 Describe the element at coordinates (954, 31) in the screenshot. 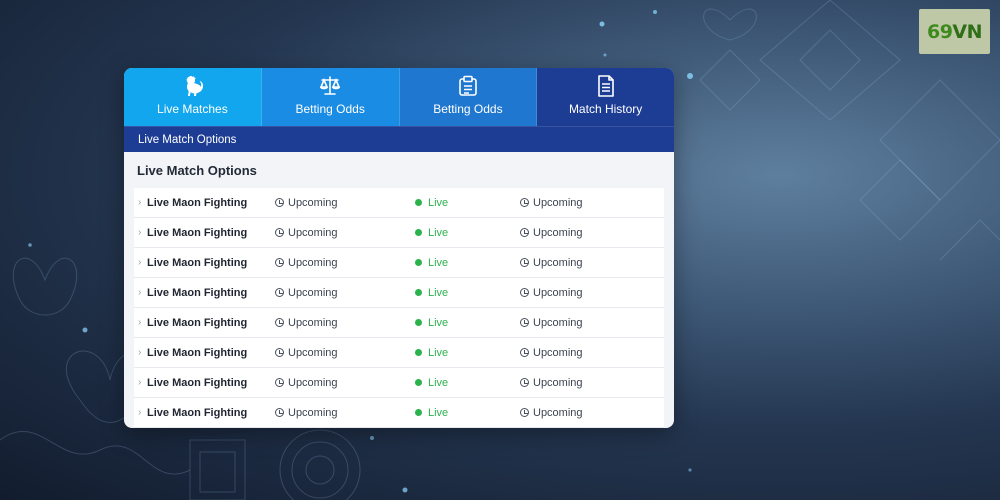

I see `brand-logo: 69VN` at that location.